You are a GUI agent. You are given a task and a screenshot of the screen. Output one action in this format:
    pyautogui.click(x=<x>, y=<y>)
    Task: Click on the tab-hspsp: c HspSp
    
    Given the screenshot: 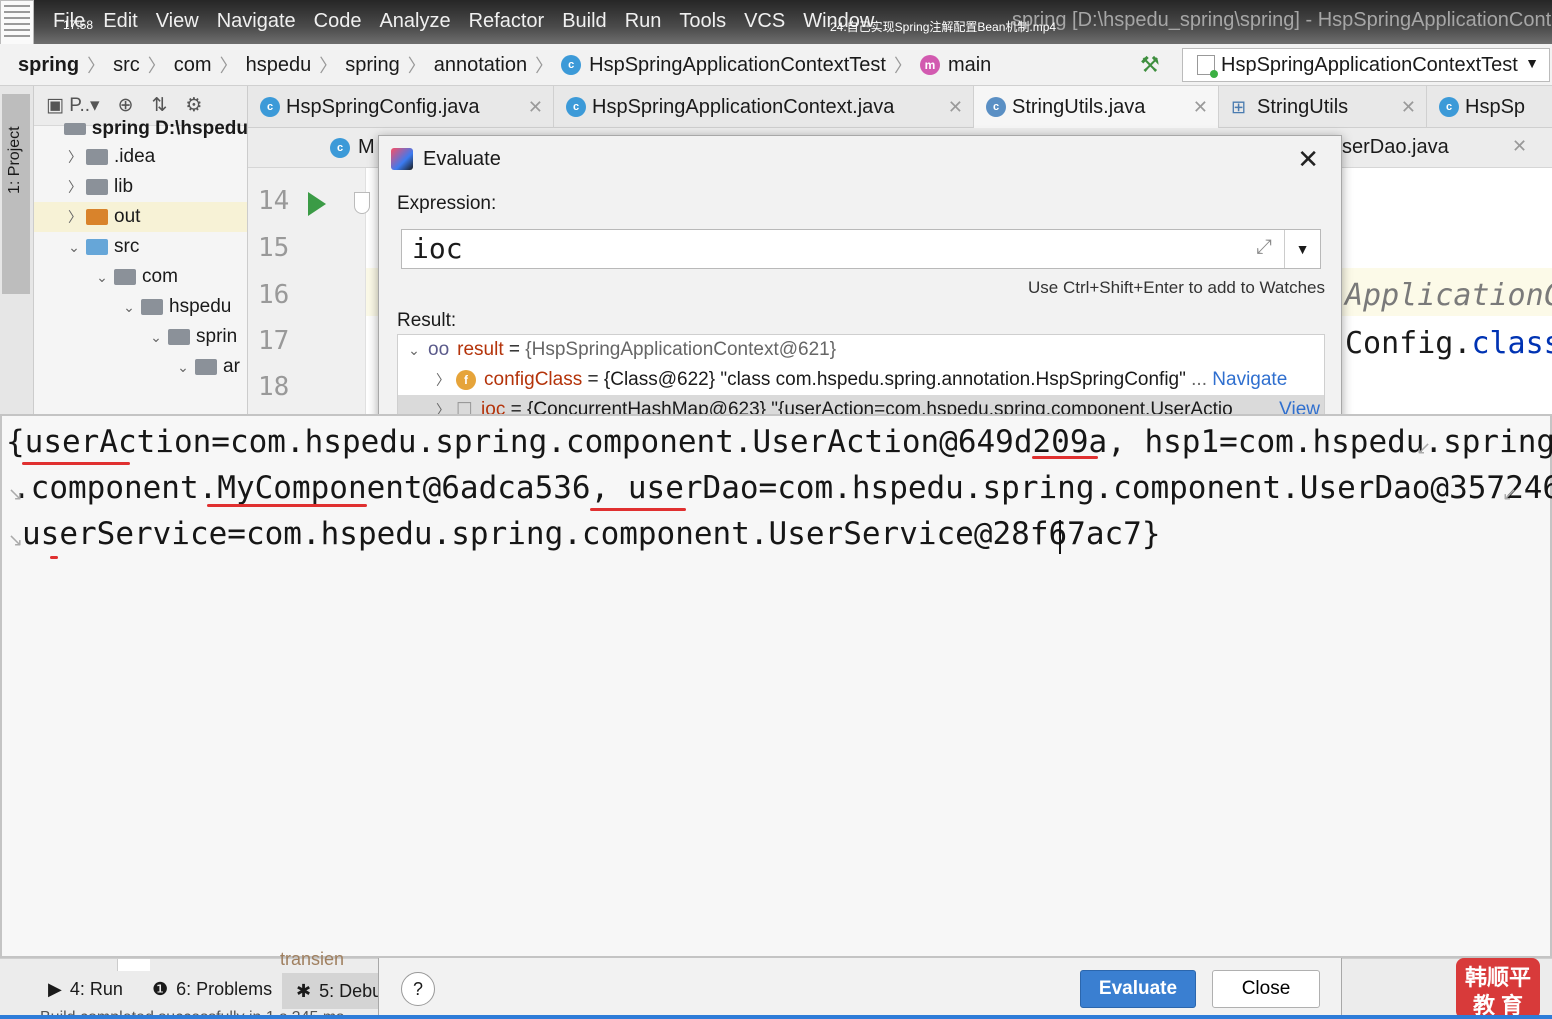 What is the action you would take?
    pyautogui.click(x=1489, y=107)
    